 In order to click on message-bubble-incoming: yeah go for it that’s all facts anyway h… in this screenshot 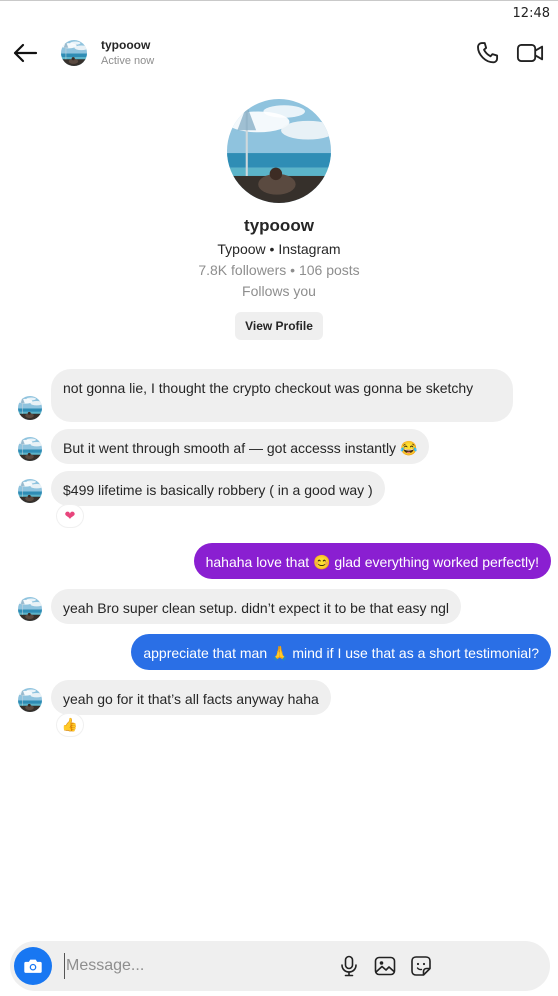, I will do `click(191, 697)`.